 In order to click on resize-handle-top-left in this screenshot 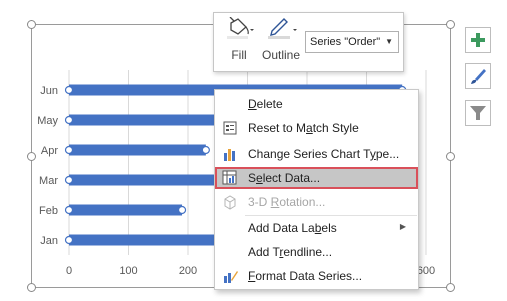, I will do `click(31, 24)`.